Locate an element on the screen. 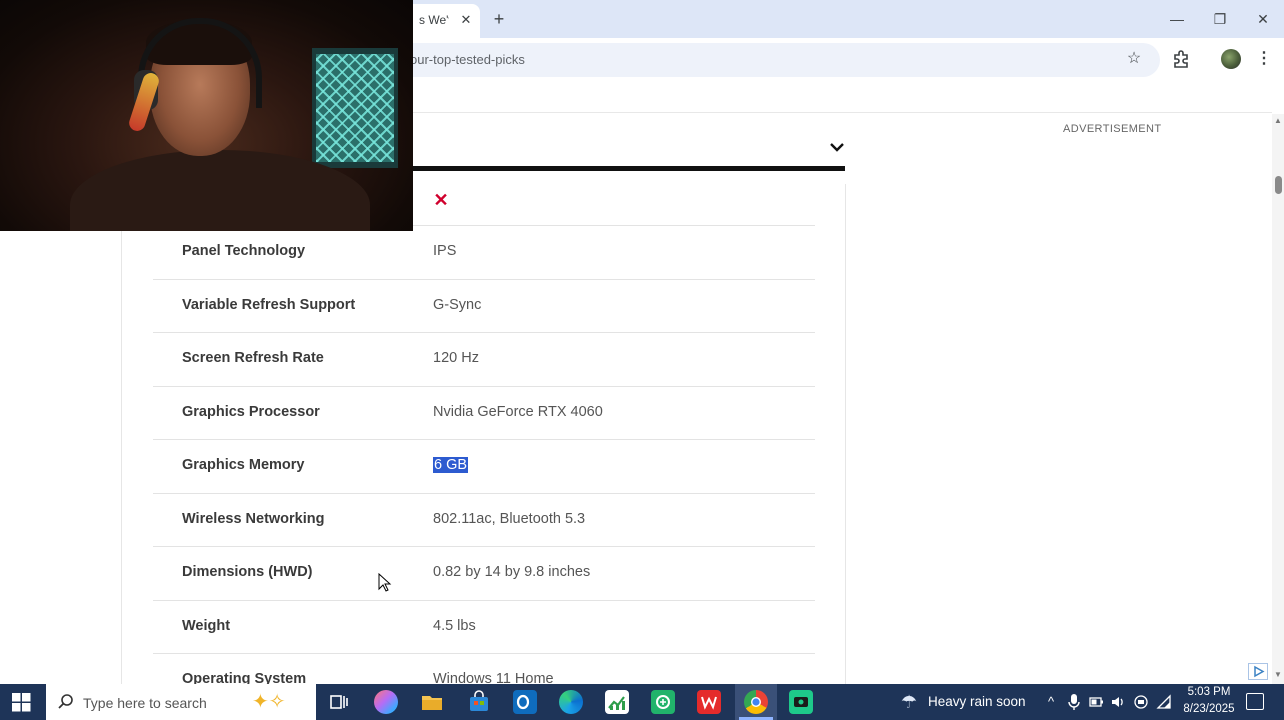 This screenshot has height=720, width=1284. new-tab-icon: + is located at coordinates (499, 19).